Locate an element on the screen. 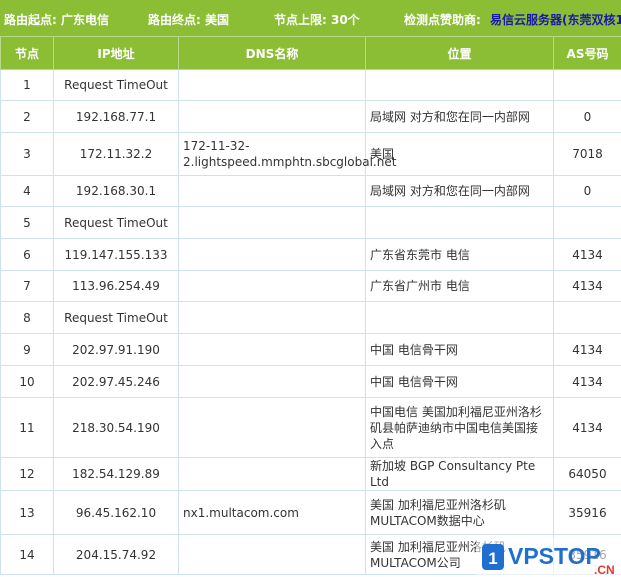 Image resolution: width=621 pixels, height=577 pixels. location-cell: 美国 加利福尼亚州洛杉矶MULTACOM数据中心 is located at coordinates (459, 512).